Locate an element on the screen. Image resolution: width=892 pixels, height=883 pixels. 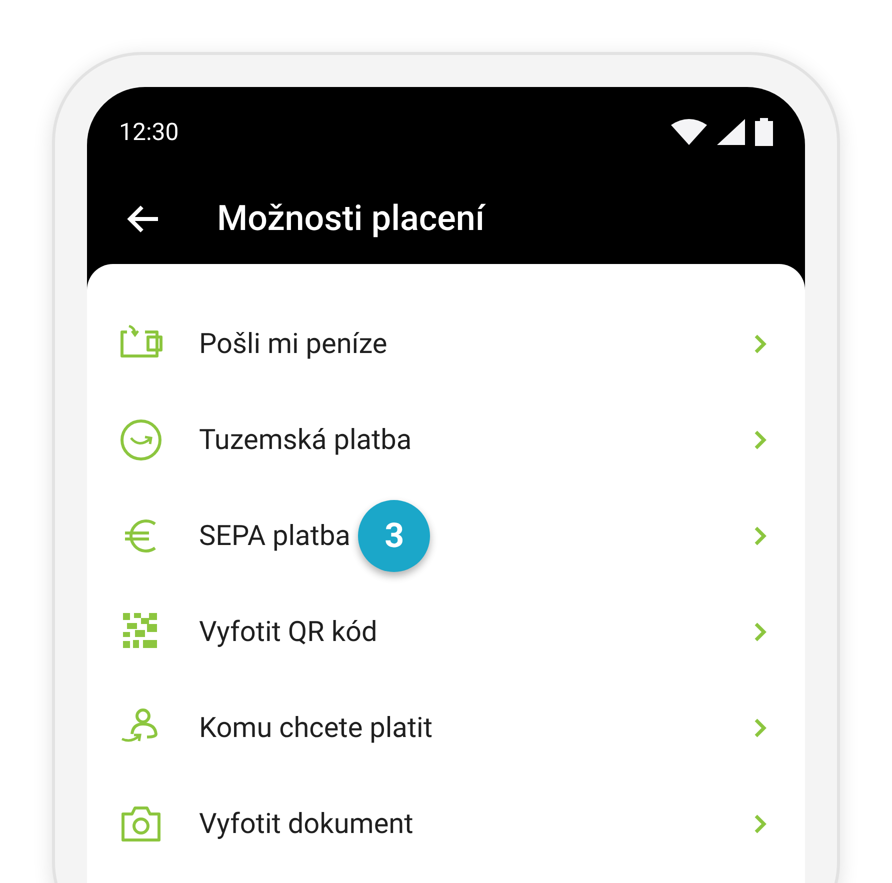
status-time: 12:30 is located at coordinates (149, 132).